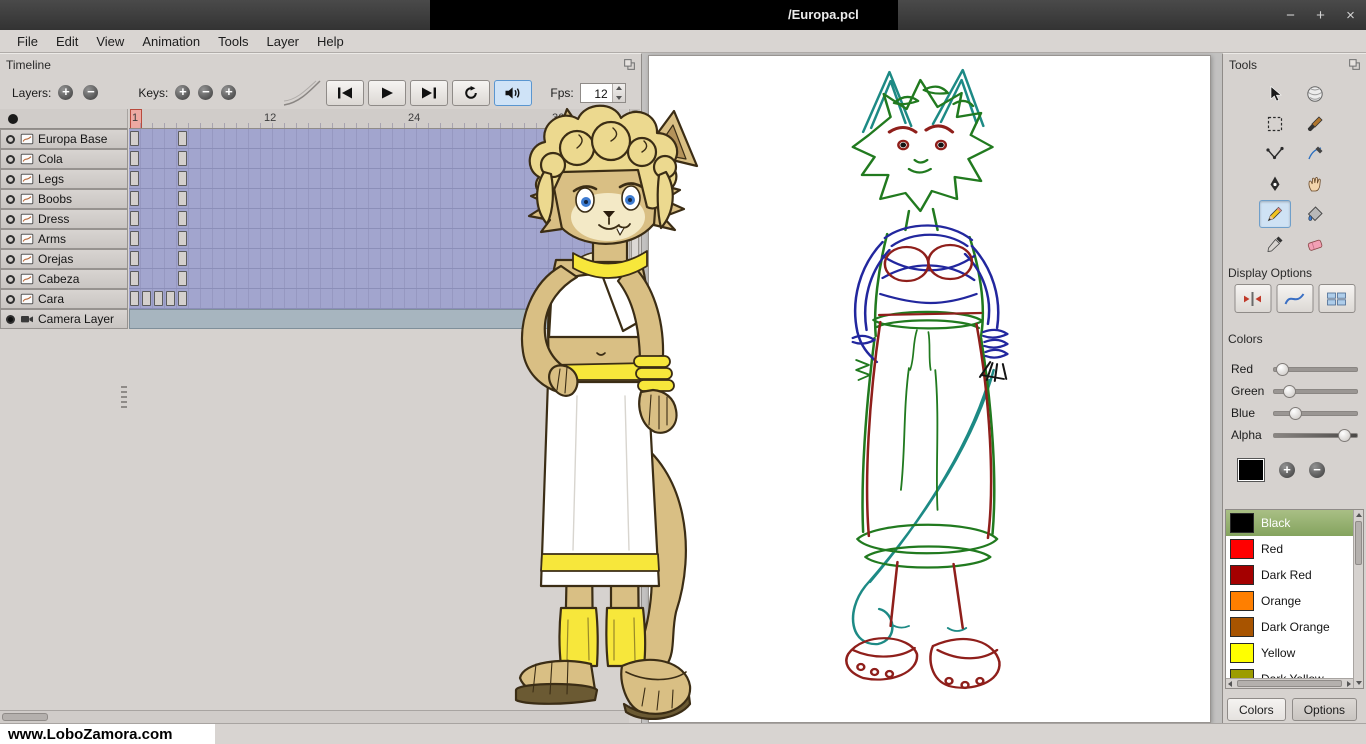 The width and height of the screenshot is (1366, 744). I want to click on current-color-swatch, so click(1251, 470).